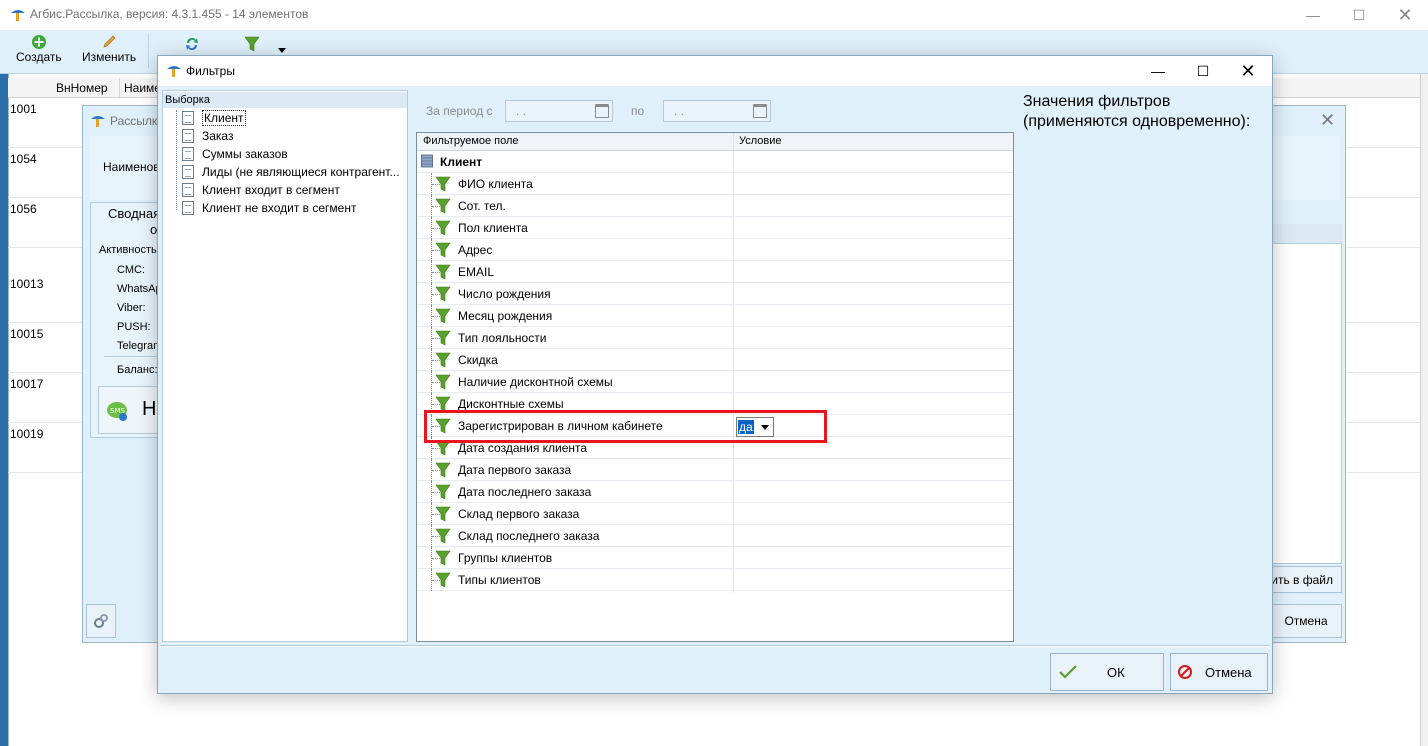 The image size is (1428, 746). I want to click on balance-label: Баланс:, so click(137, 370).